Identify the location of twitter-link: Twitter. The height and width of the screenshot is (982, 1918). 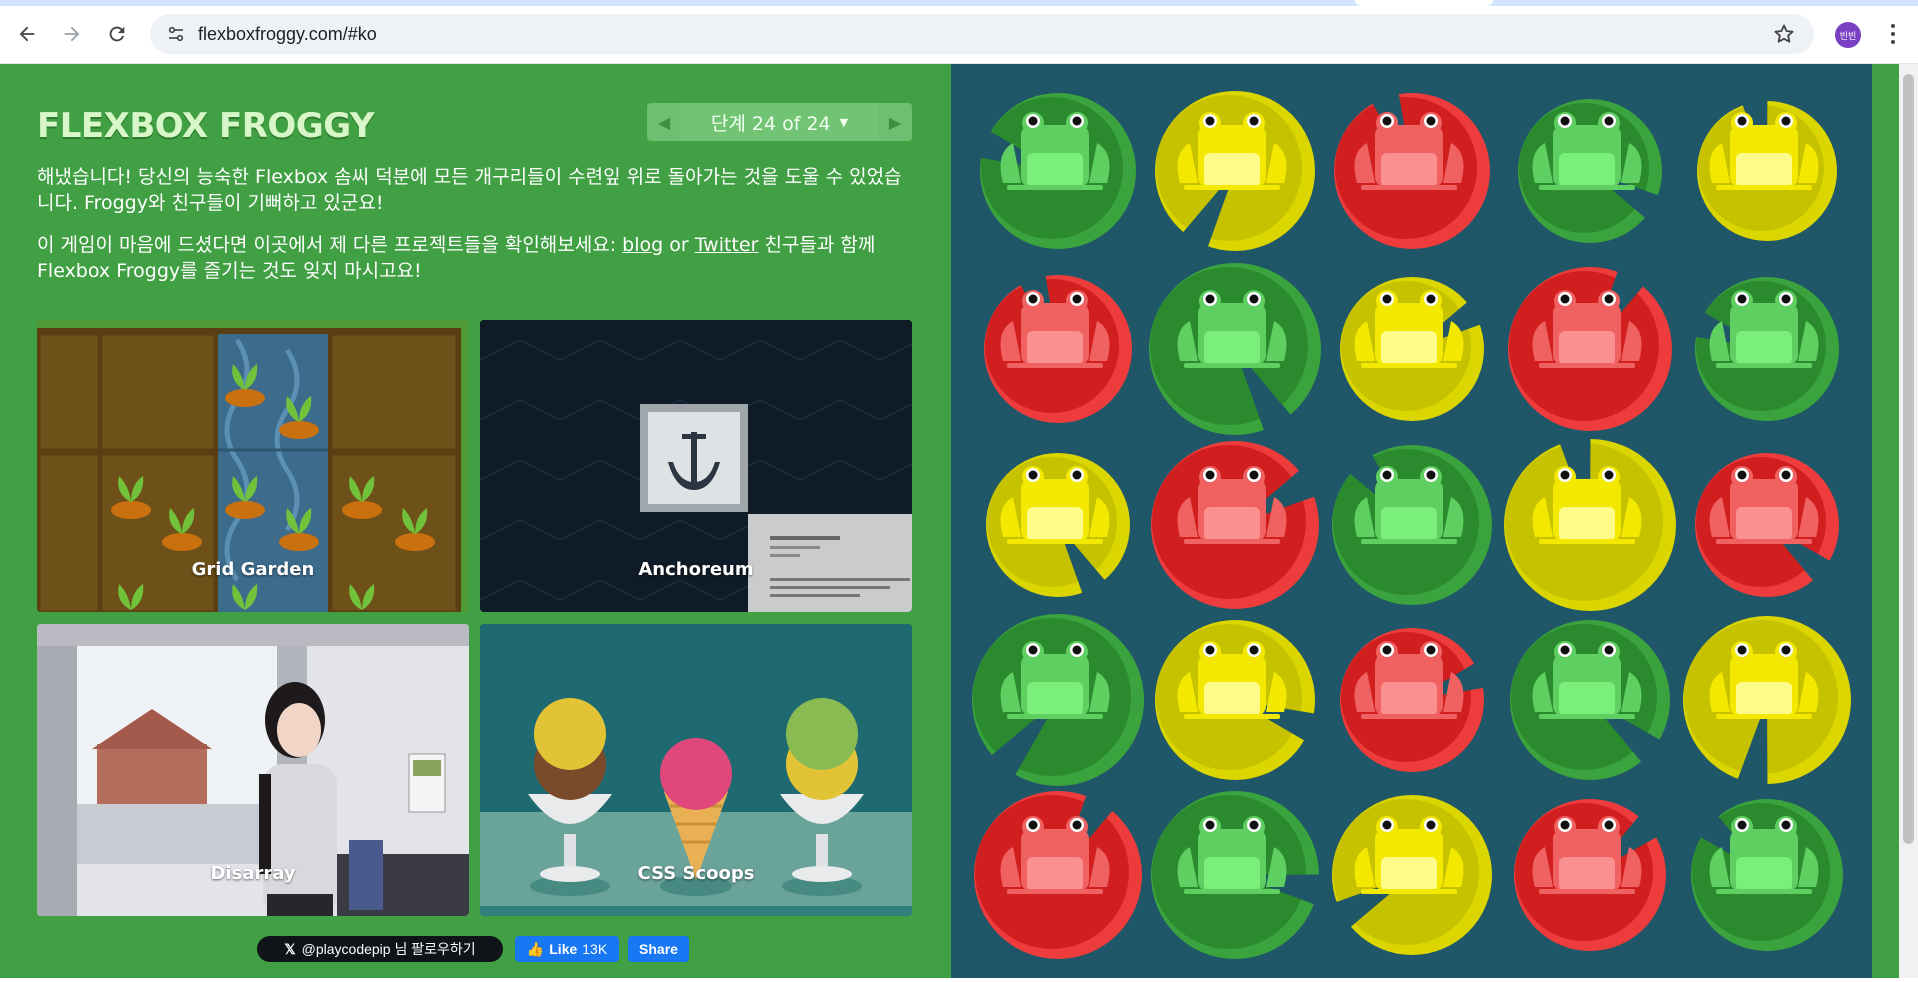
(727, 245).